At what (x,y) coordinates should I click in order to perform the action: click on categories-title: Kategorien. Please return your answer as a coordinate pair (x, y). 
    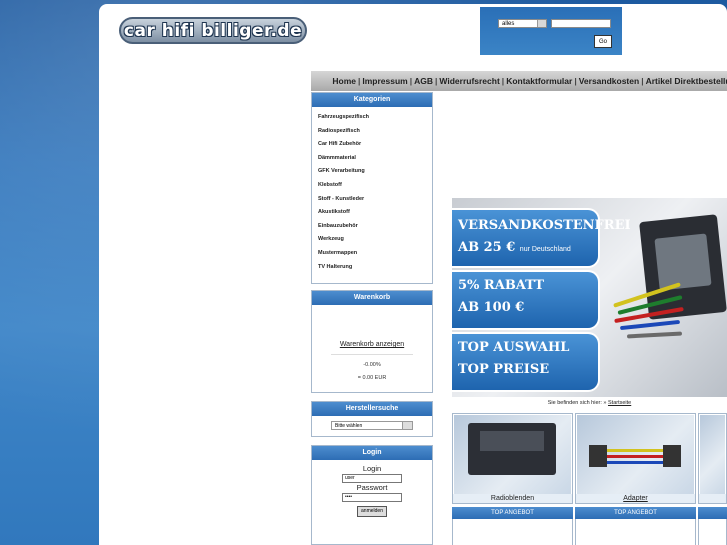
    Looking at the image, I should click on (372, 100).